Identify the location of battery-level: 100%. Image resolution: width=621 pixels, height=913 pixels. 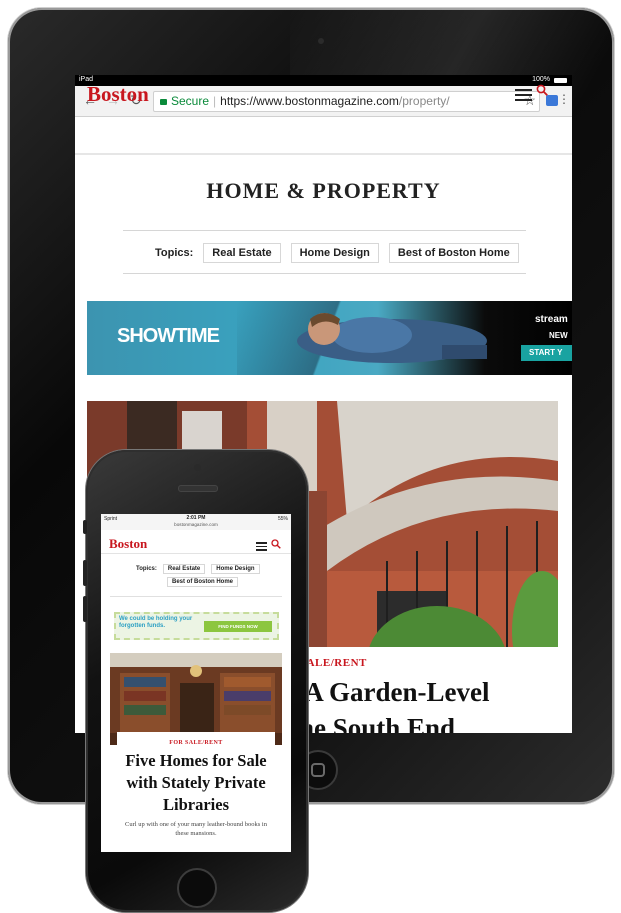
(541, 79).